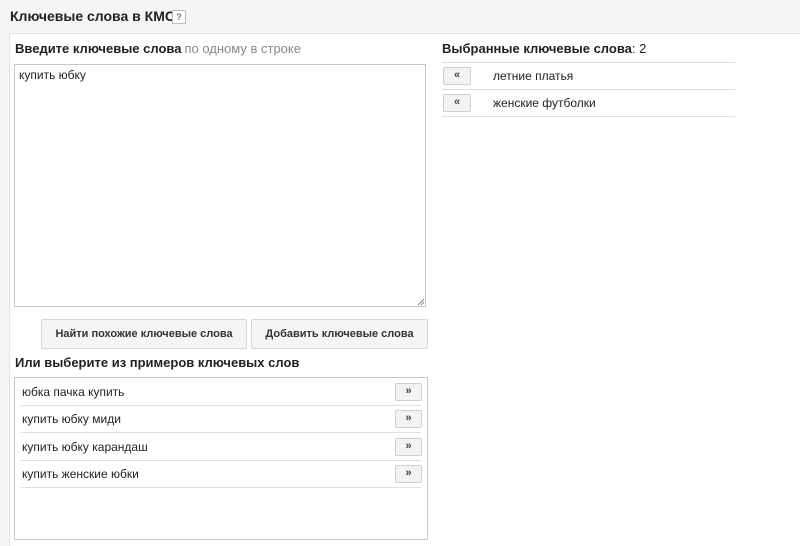 The height and width of the screenshot is (546, 800). Describe the element at coordinates (157, 362) in the screenshot. I see `examples-label: Или выберите из примеров ключевых слов` at that location.